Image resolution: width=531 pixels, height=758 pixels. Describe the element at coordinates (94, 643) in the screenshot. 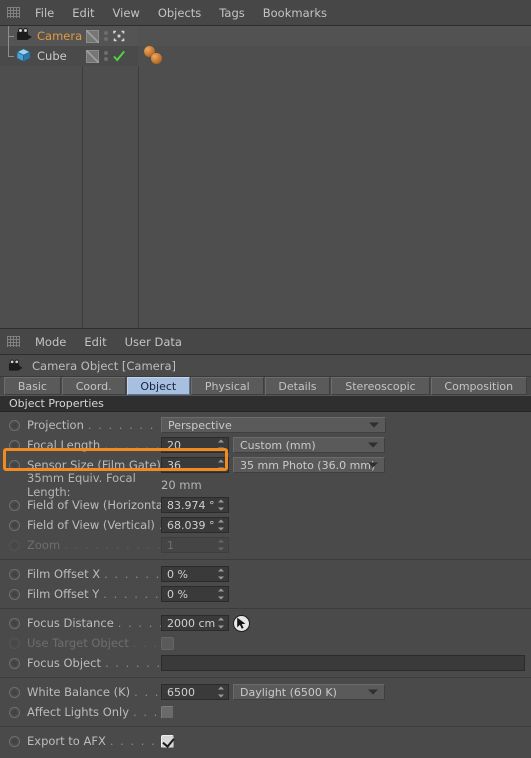

I see `label-use-target-object: Use Target Object . . . . .` at that location.